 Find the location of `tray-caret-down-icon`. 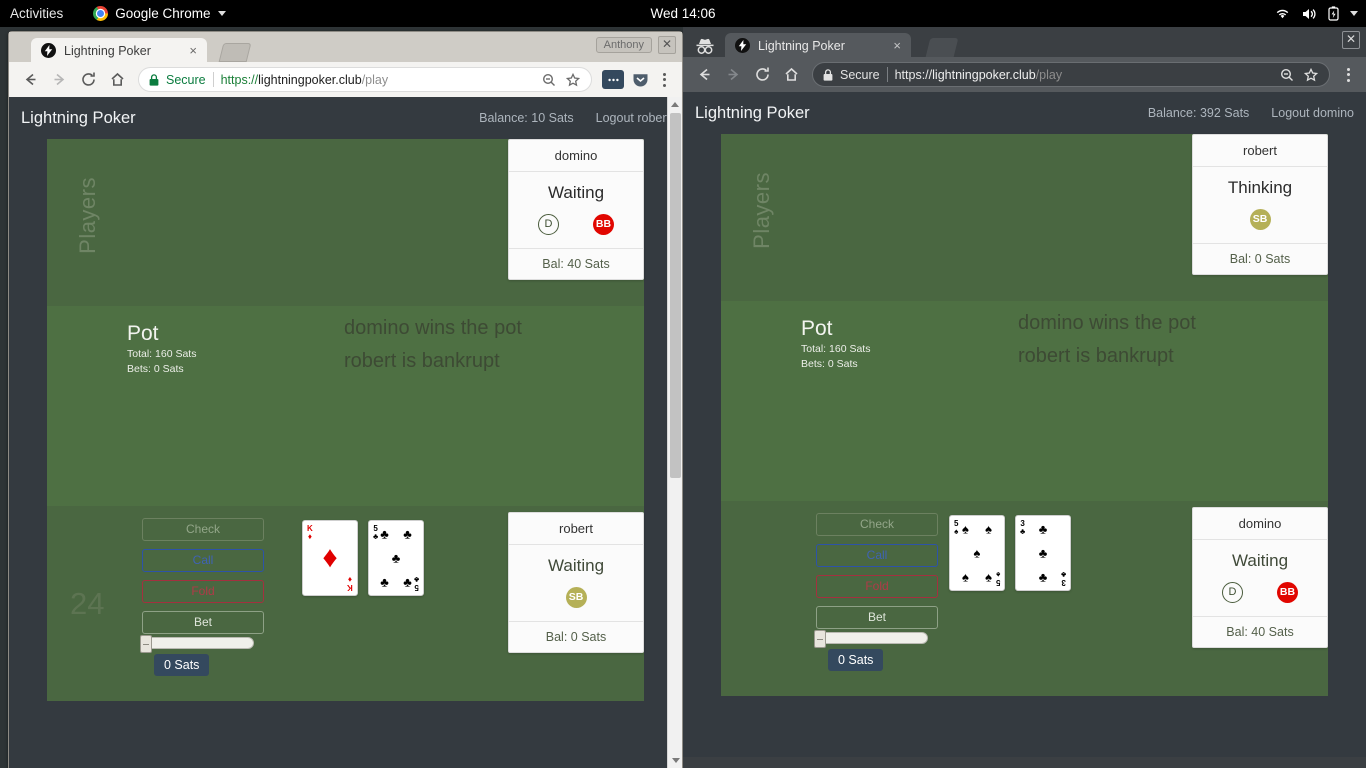

tray-caret-down-icon is located at coordinates (1354, 13).